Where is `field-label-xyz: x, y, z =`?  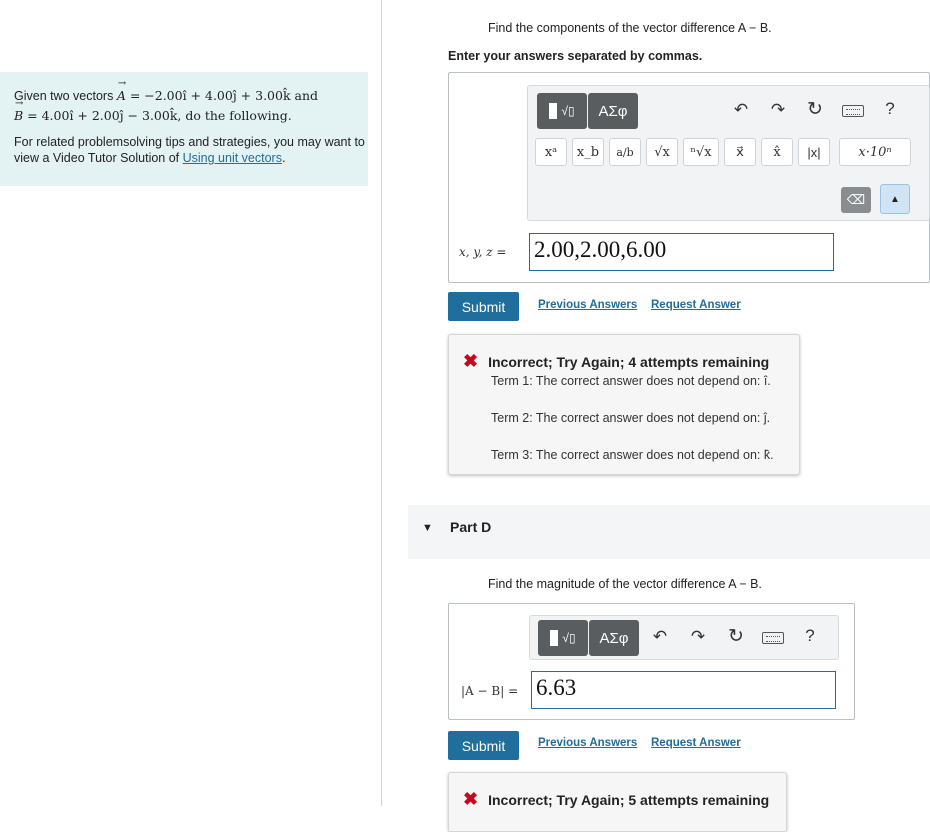 field-label-xyz: x, y, z = is located at coordinates (483, 252).